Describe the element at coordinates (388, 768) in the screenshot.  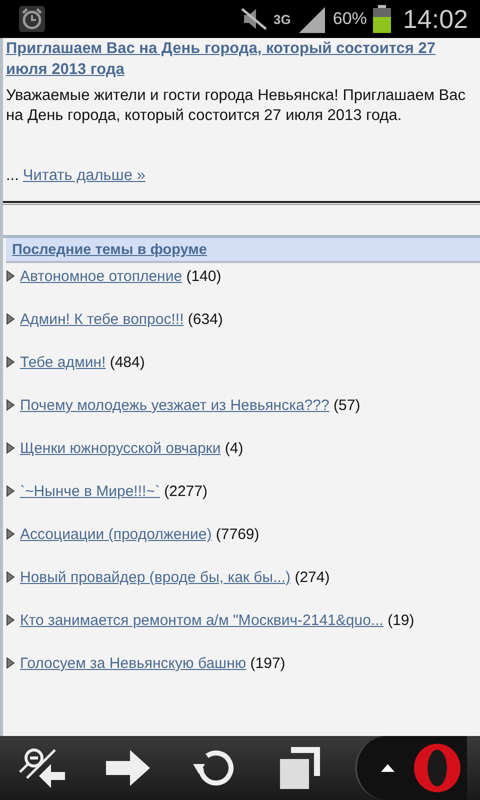
I see `caret-up-icon` at that location.